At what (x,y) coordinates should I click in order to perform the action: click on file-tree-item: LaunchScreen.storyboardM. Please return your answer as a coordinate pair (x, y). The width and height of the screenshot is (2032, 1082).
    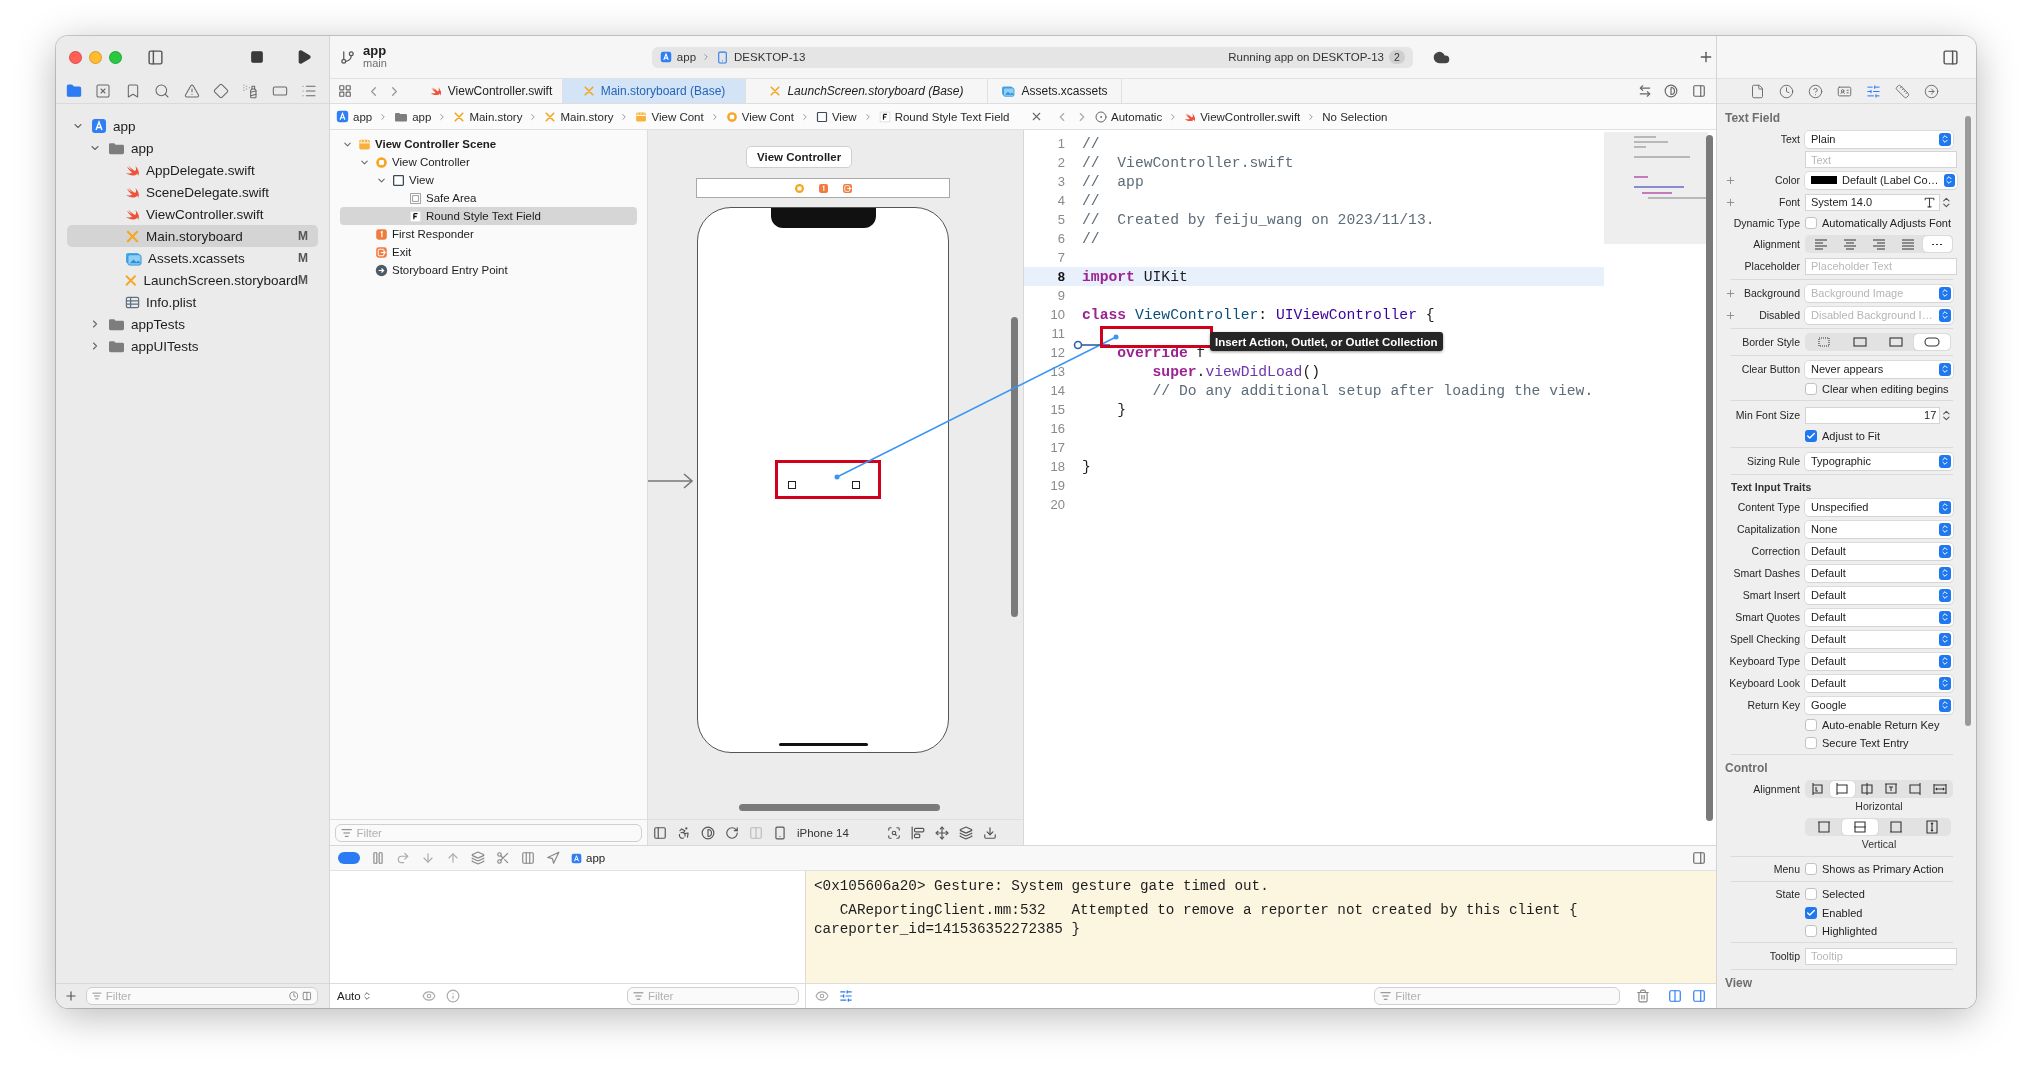
    Looking at the image, I should click on (192, 280).